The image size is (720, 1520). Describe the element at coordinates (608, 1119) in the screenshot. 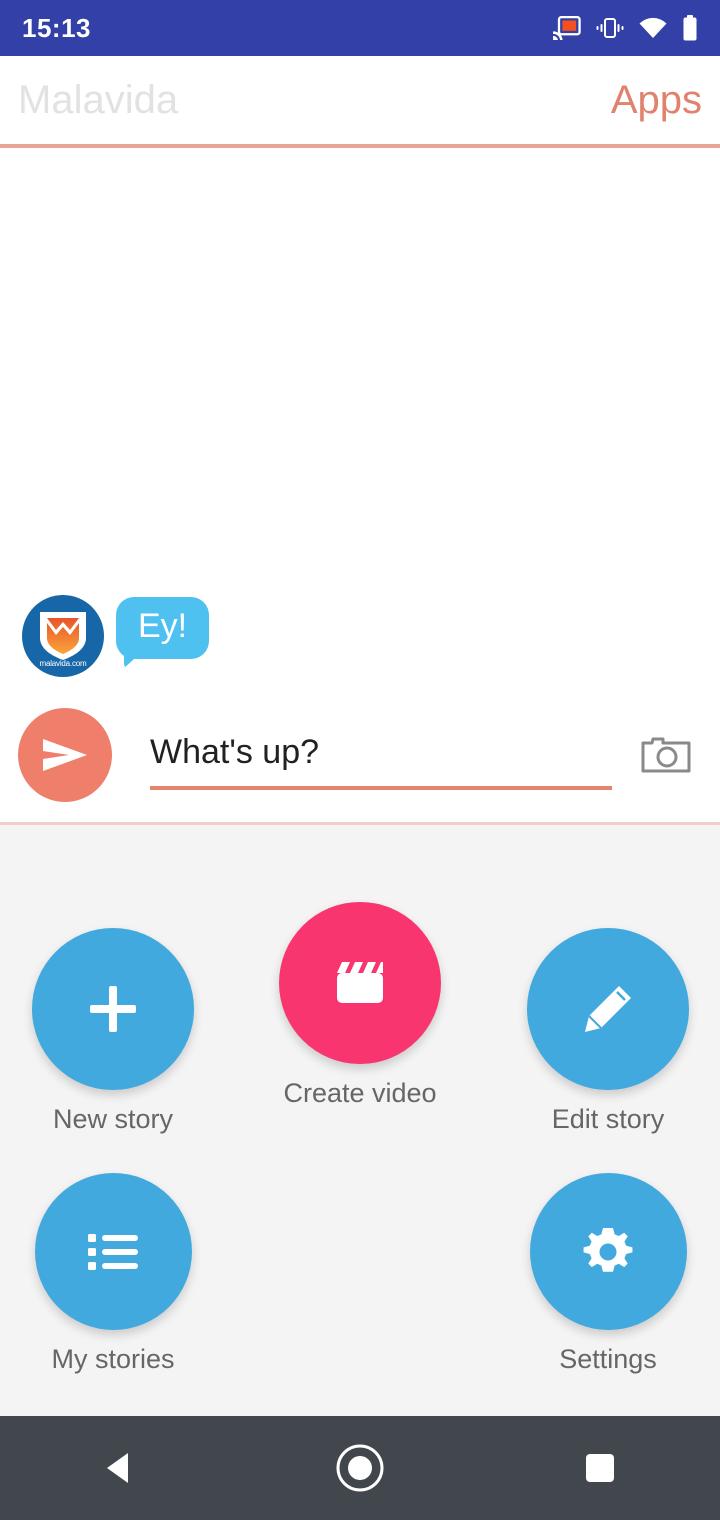

I see `edit-story-label: Edit story` at that location.